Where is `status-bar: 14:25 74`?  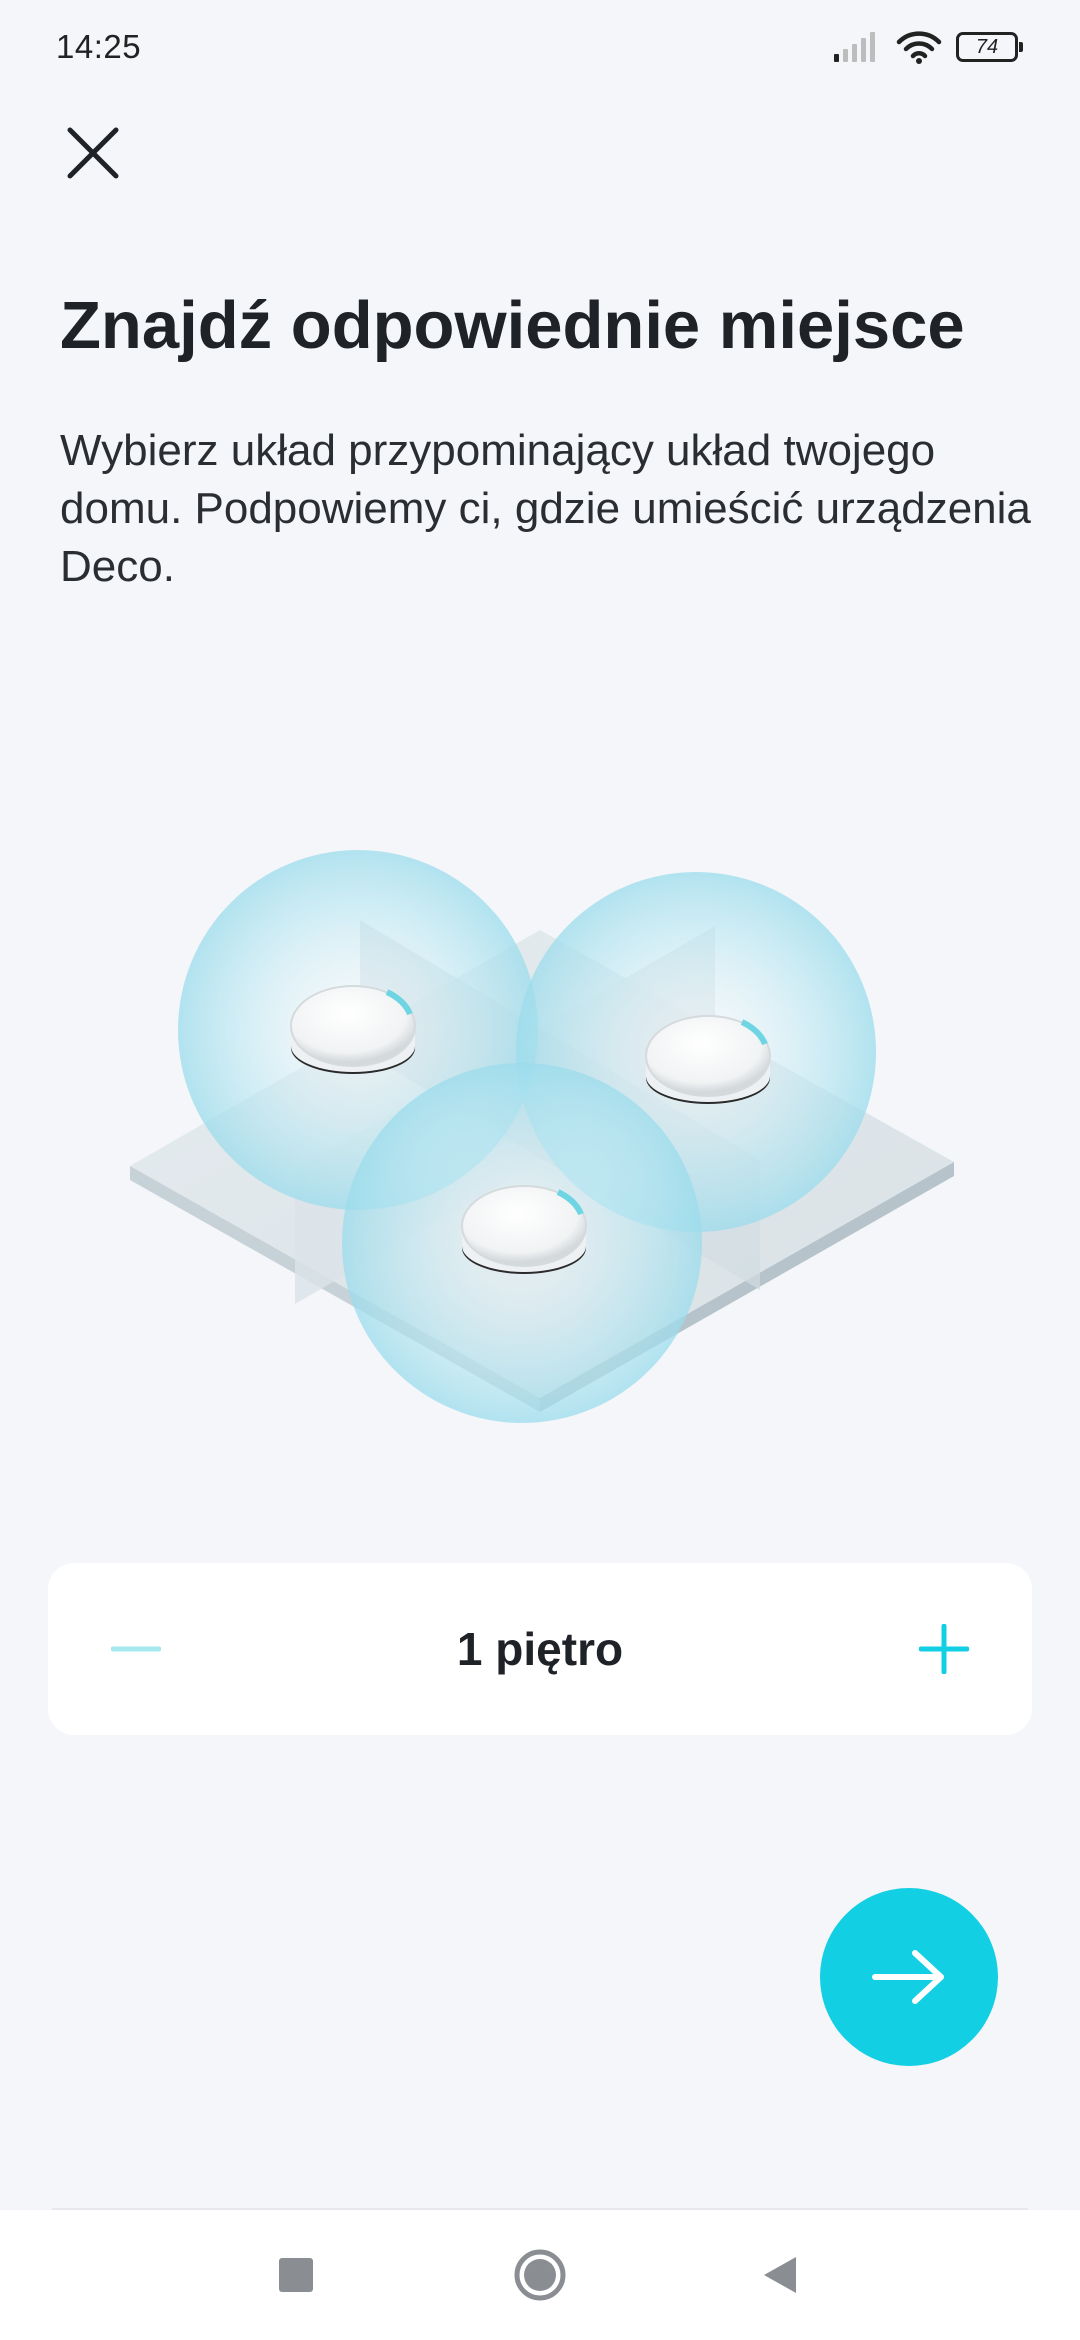 status-bar: 14:25 74 is located at coordinates (540, 48).